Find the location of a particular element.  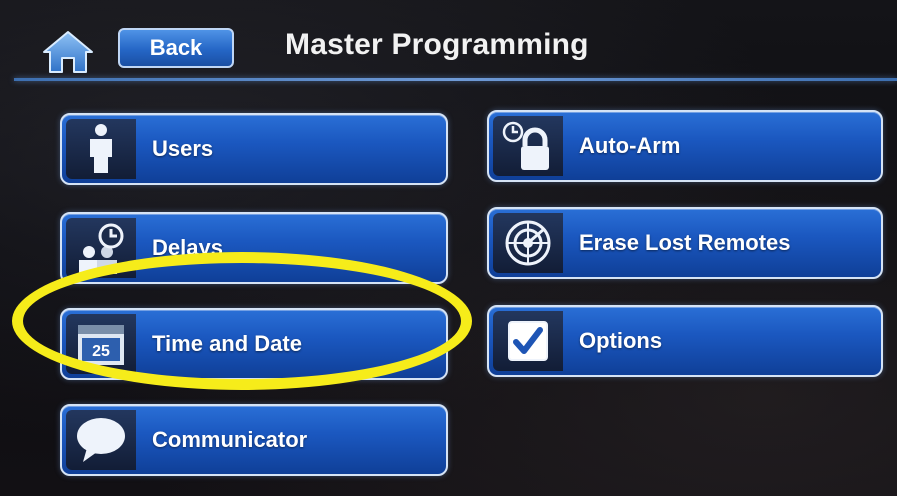

users-clock-icon is located at coordinates (101, 248).